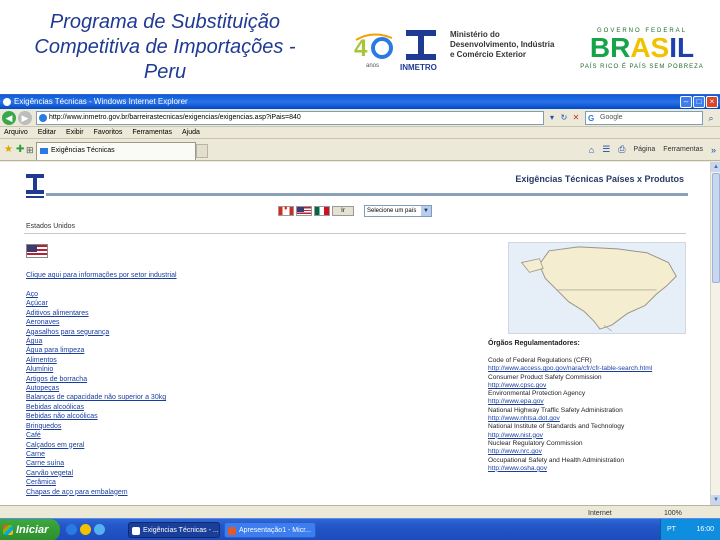 Image resolution: width=720 pixels, height=540 pixels. What do you see at coordinates (711, 118) in the screenshot?
I see `search-icon: ⌕` at bounding box center [711, 118].